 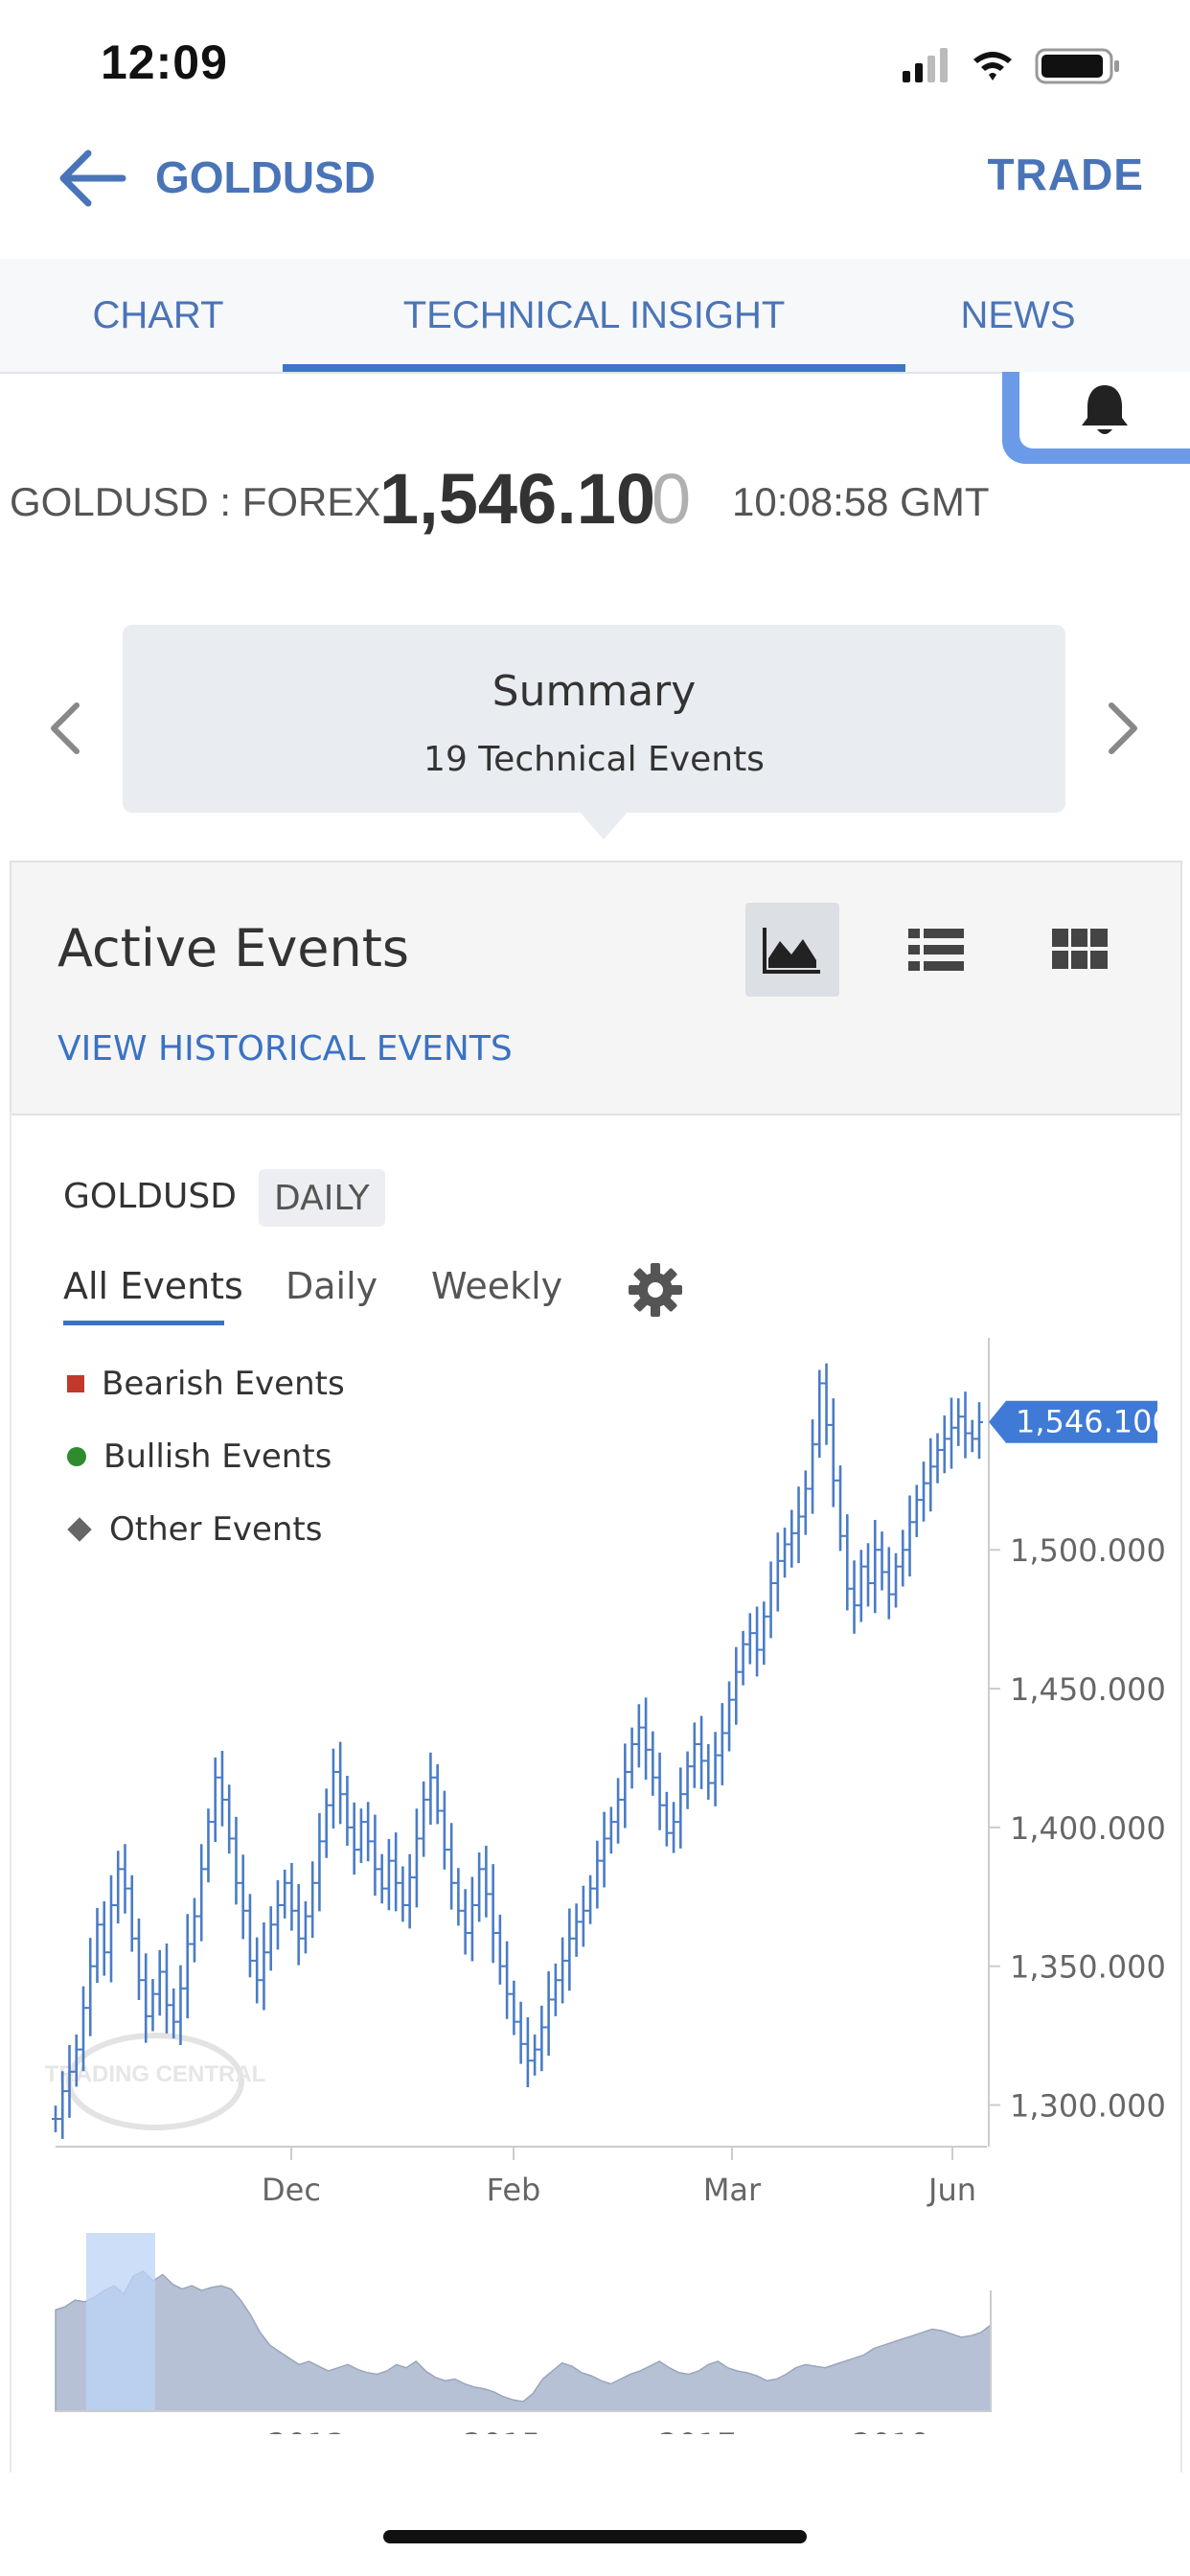 What do you see at coordinates (195, 502) in the screenshot?
I see `quote-symbol: GOLDUSD : FOREX` at bounding box center [195, 502].